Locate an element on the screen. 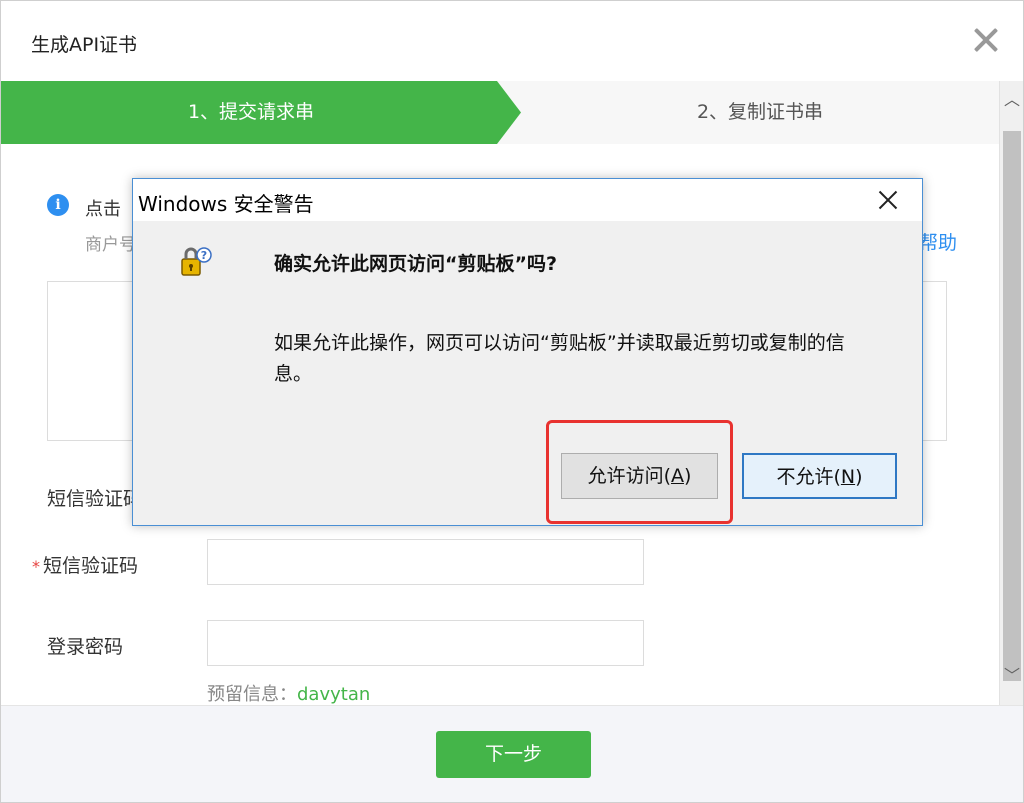 Image resolution: width=1024 pixels, height=803 pixels. deny-access-button: 不允许(N) is located at coordinates (819, 476).